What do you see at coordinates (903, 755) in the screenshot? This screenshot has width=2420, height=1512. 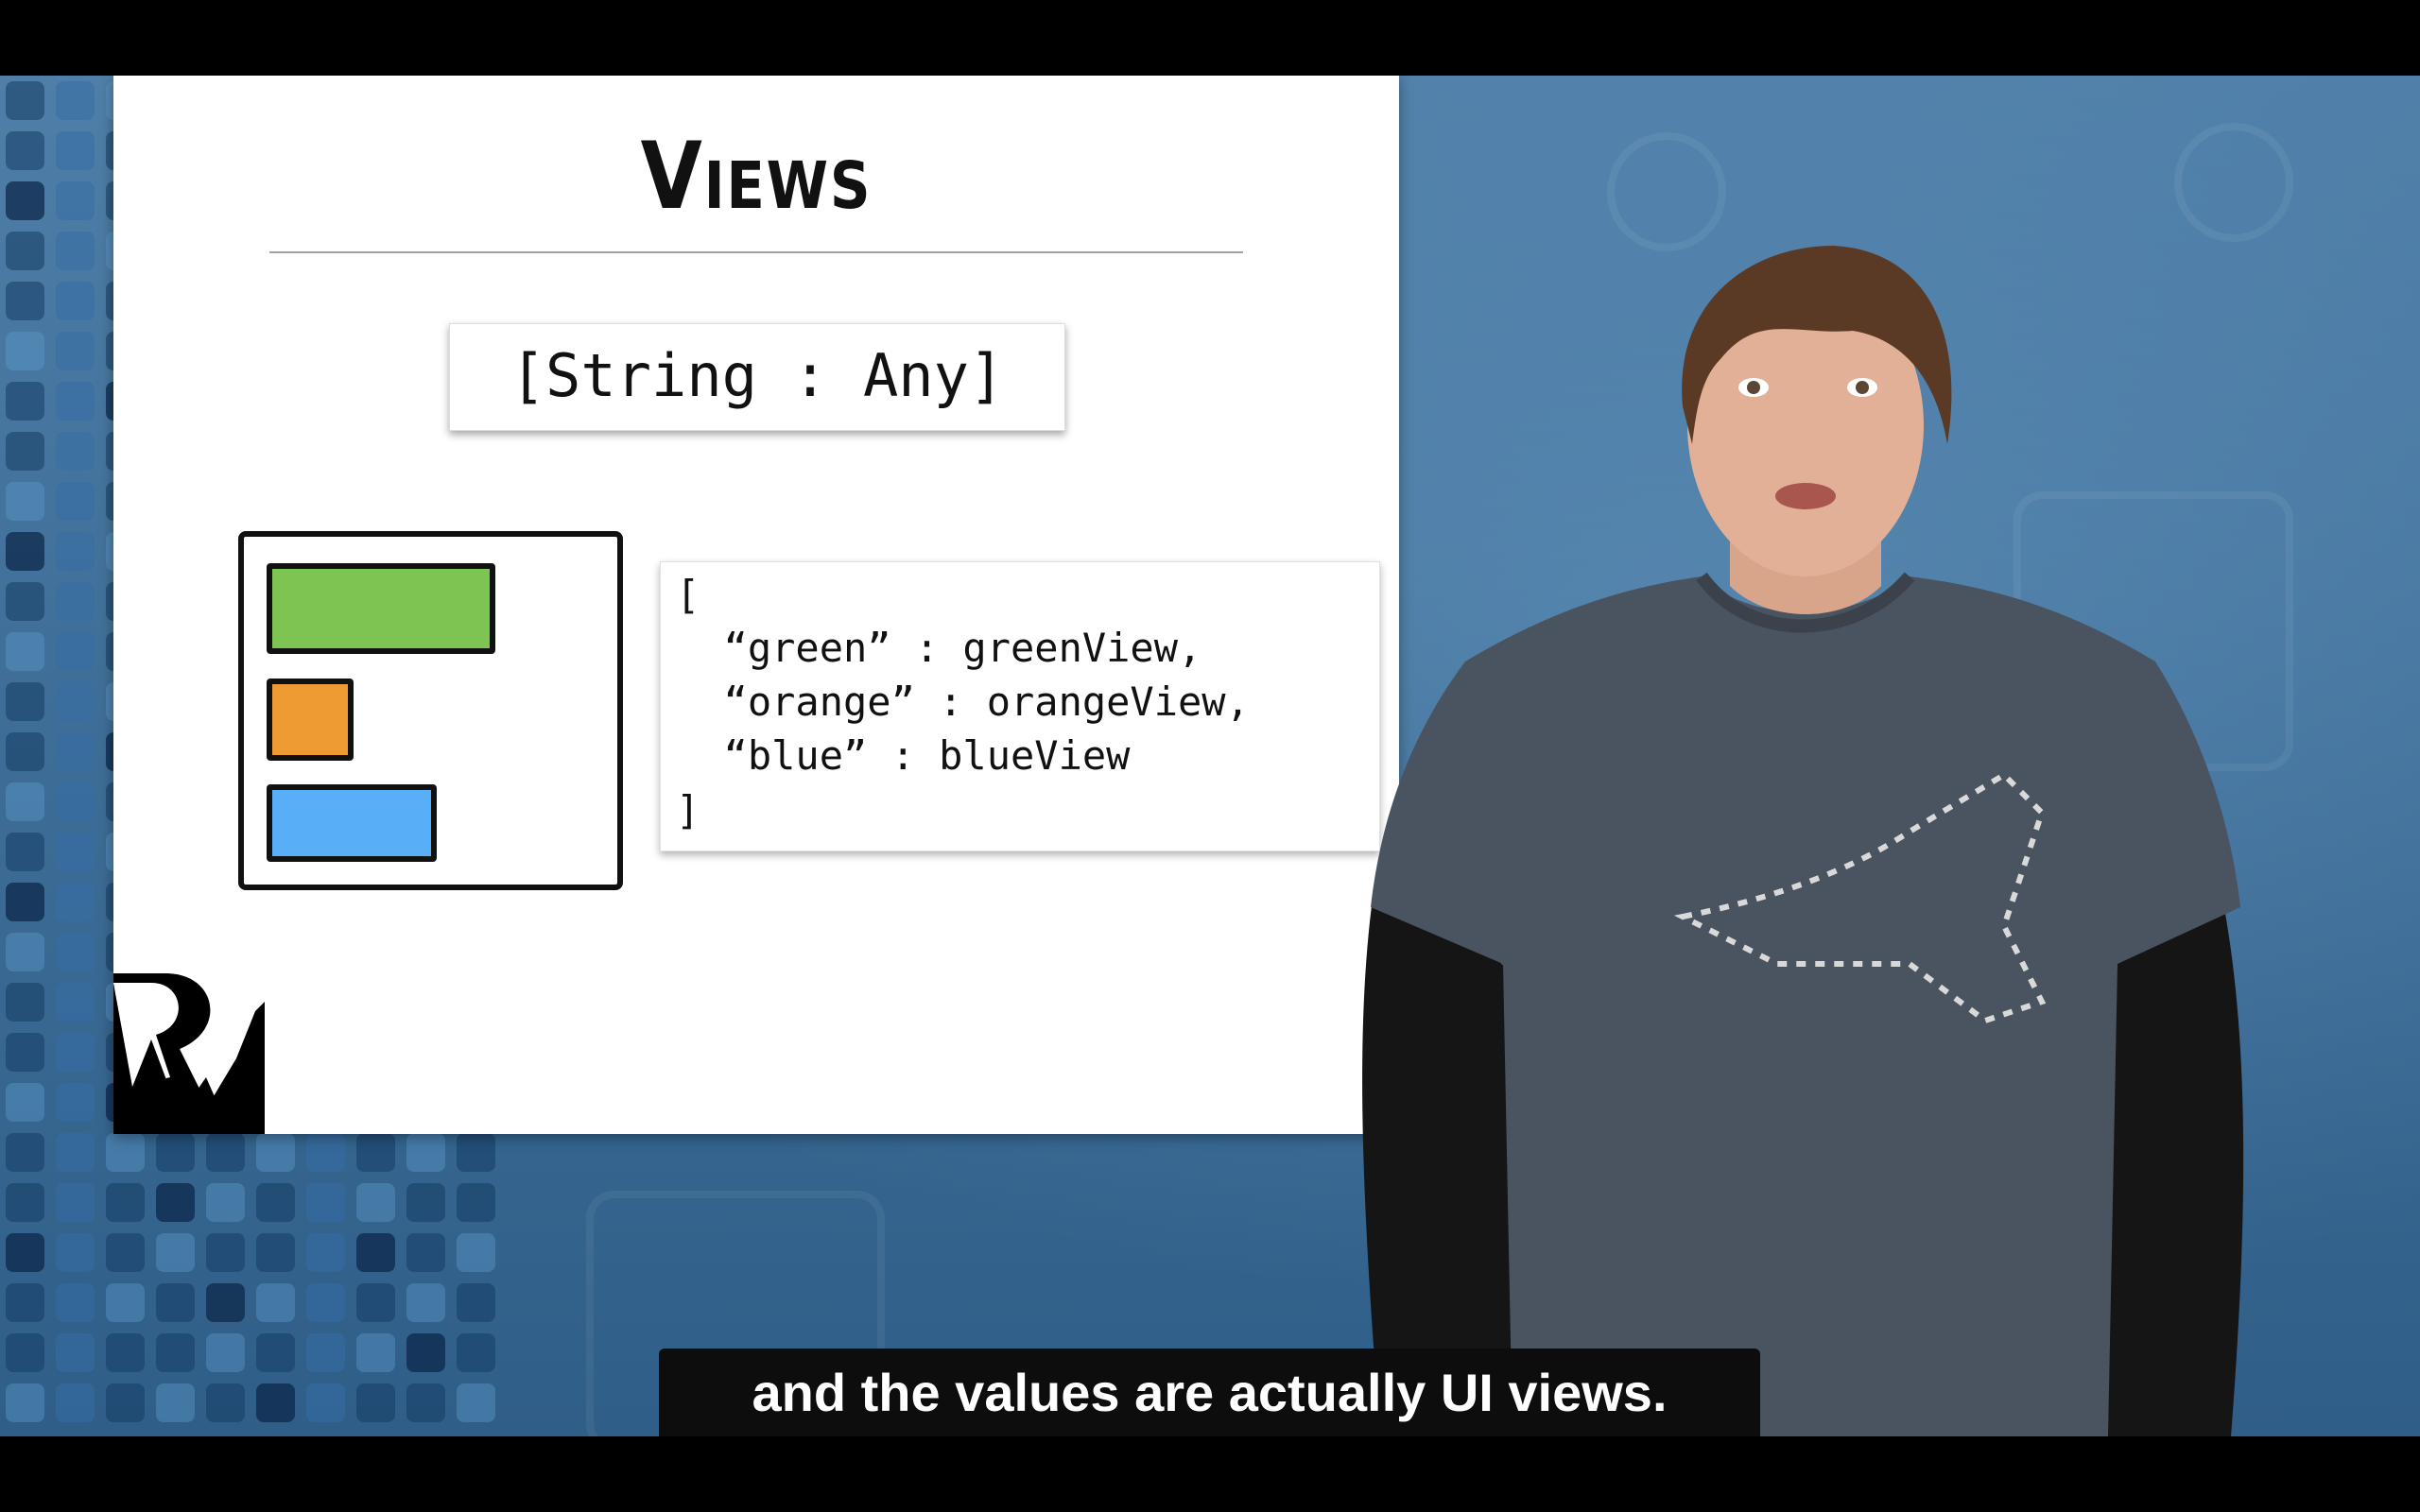 I see `code-line: “blue” : blueView` at bounding box center [903, 755].